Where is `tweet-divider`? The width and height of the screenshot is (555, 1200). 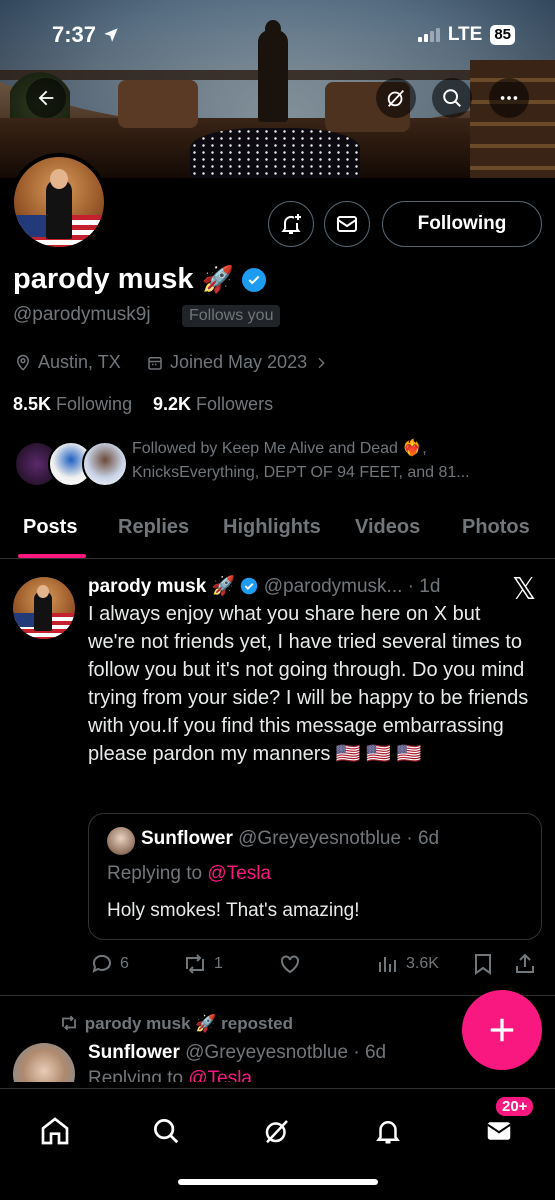
tweet-divider is located at coordinates (277, 995).